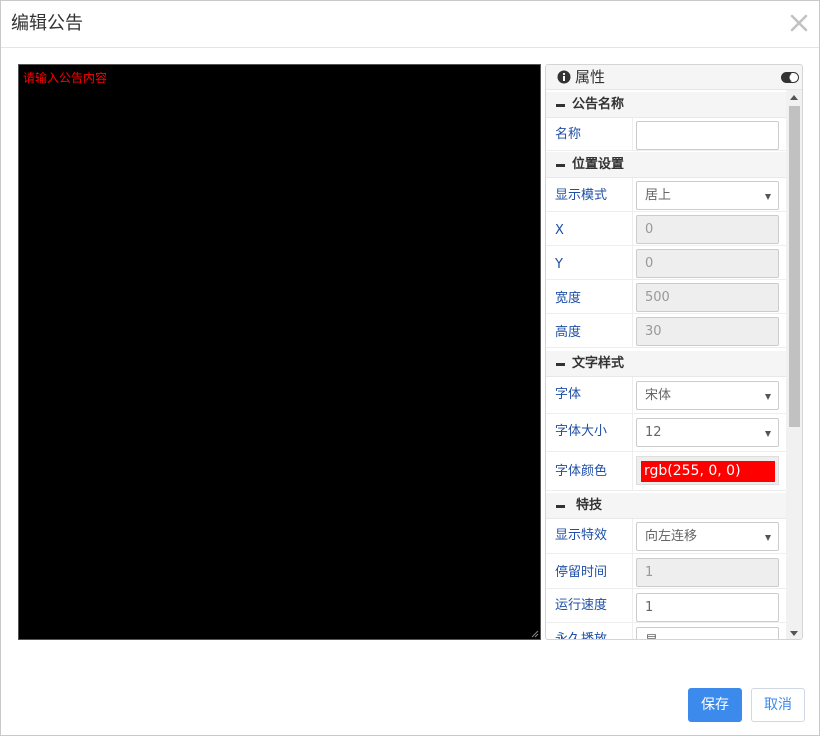 The width and height of the screenshot is (820, 736). I want to click on group-position: 位置设置, so click(666, 165).